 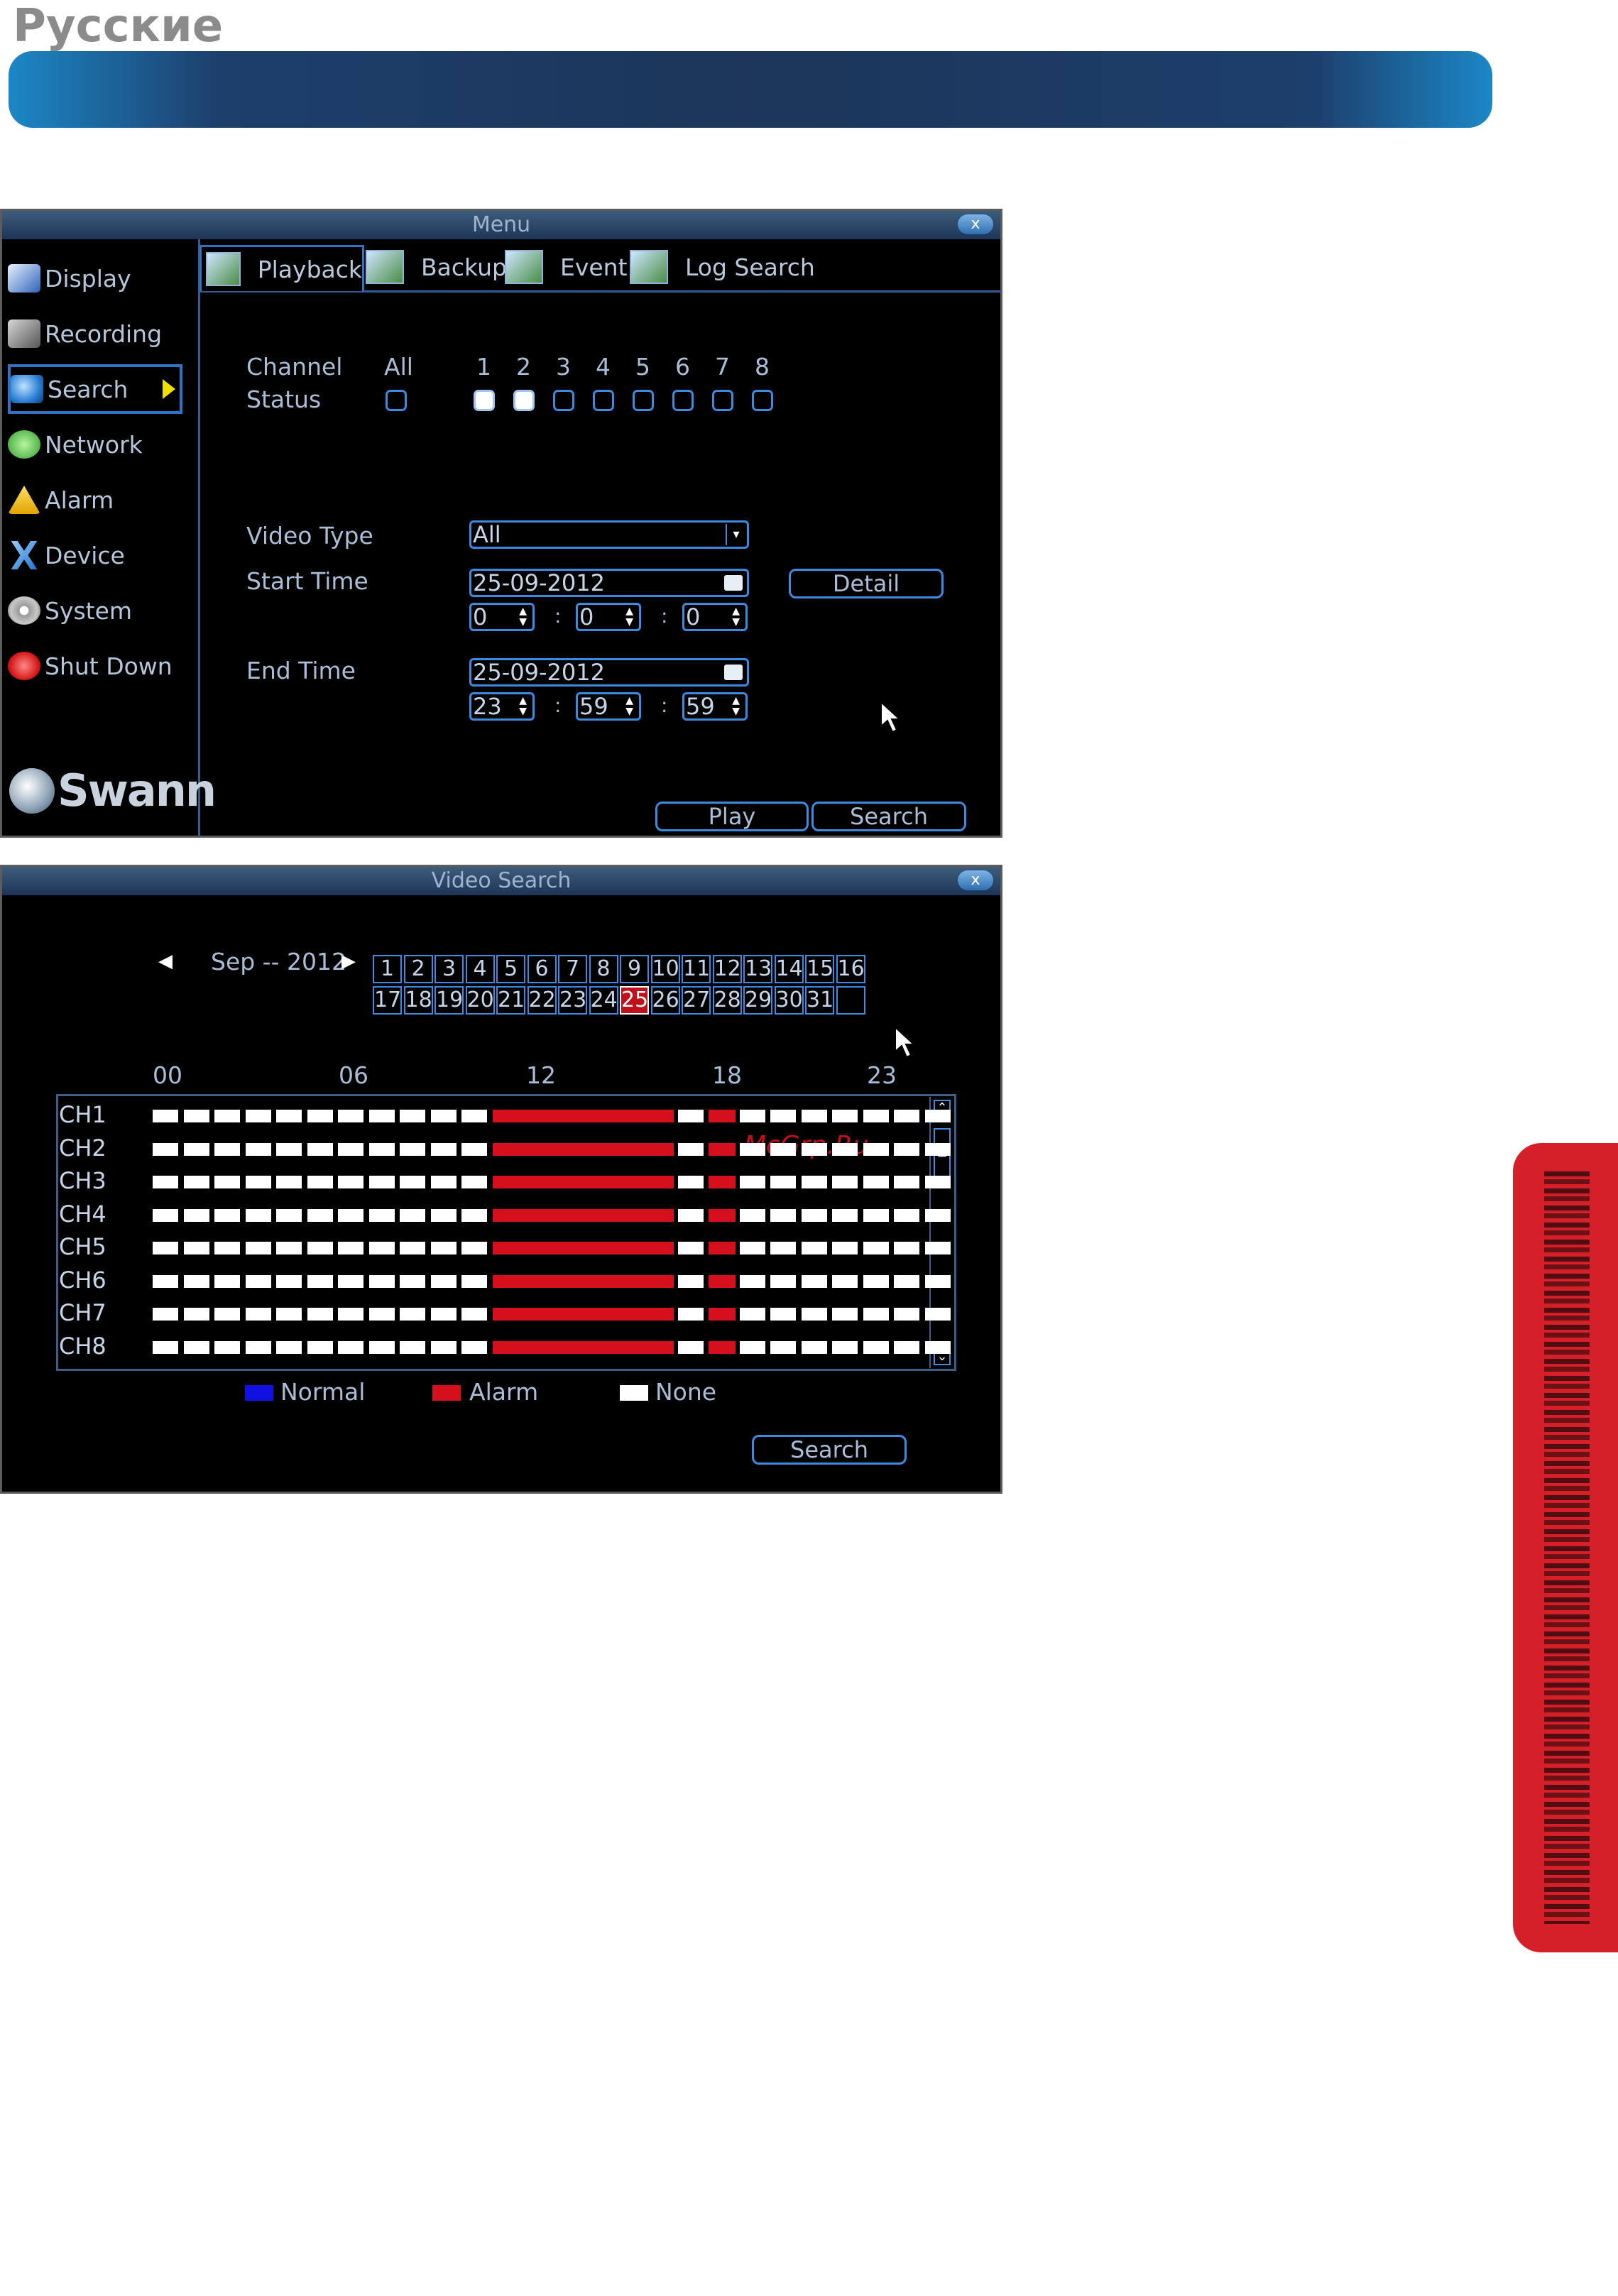 What do you see at coordinates (523, 617) in the screenshot?
I see `stepper-arrows-icon: ▲ ▼` at bounding box center [523, 617].